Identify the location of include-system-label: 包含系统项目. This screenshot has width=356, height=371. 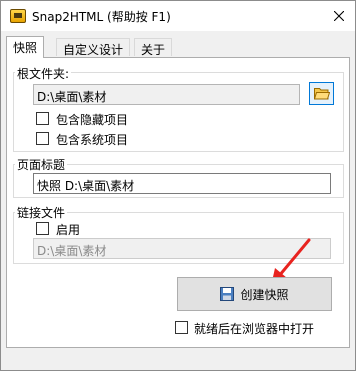
(92, 140).